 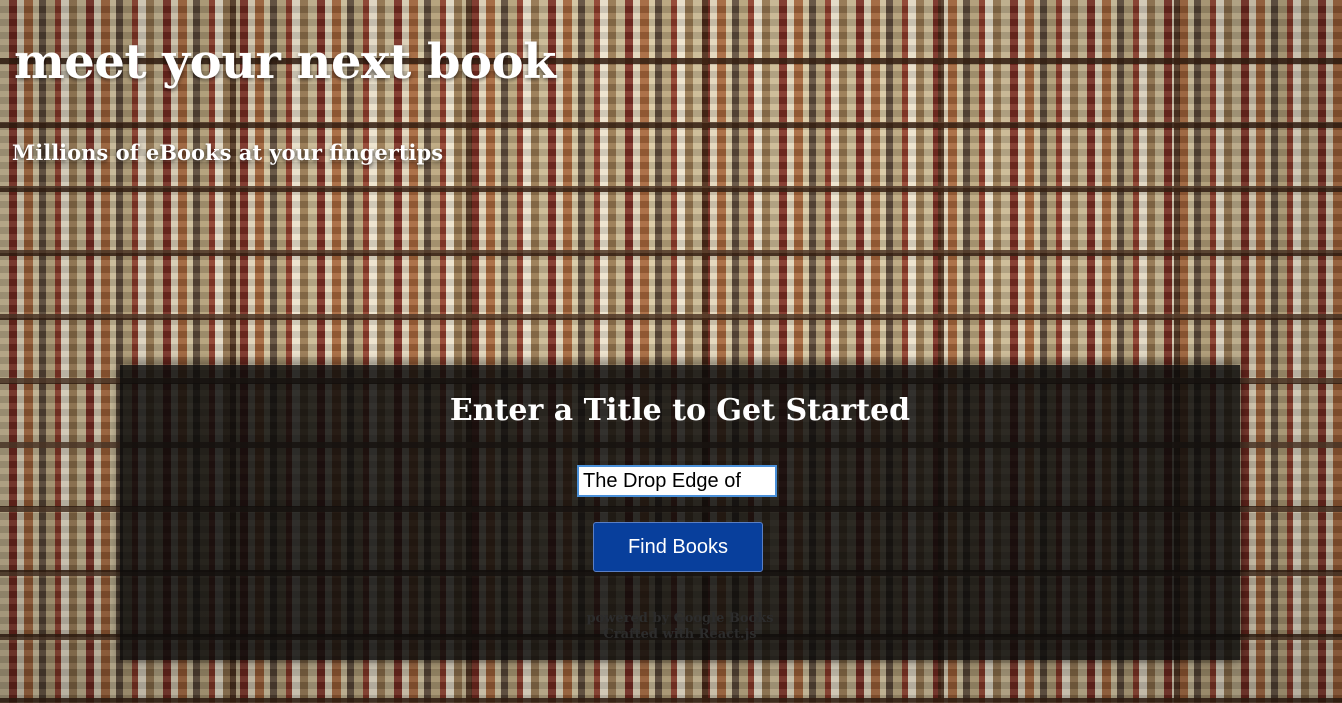 What do you see at coordinates (680, 410) in the screenshot?
I see `search-heading: Enter a Title to Get Started` at bounding box center [680, 410].